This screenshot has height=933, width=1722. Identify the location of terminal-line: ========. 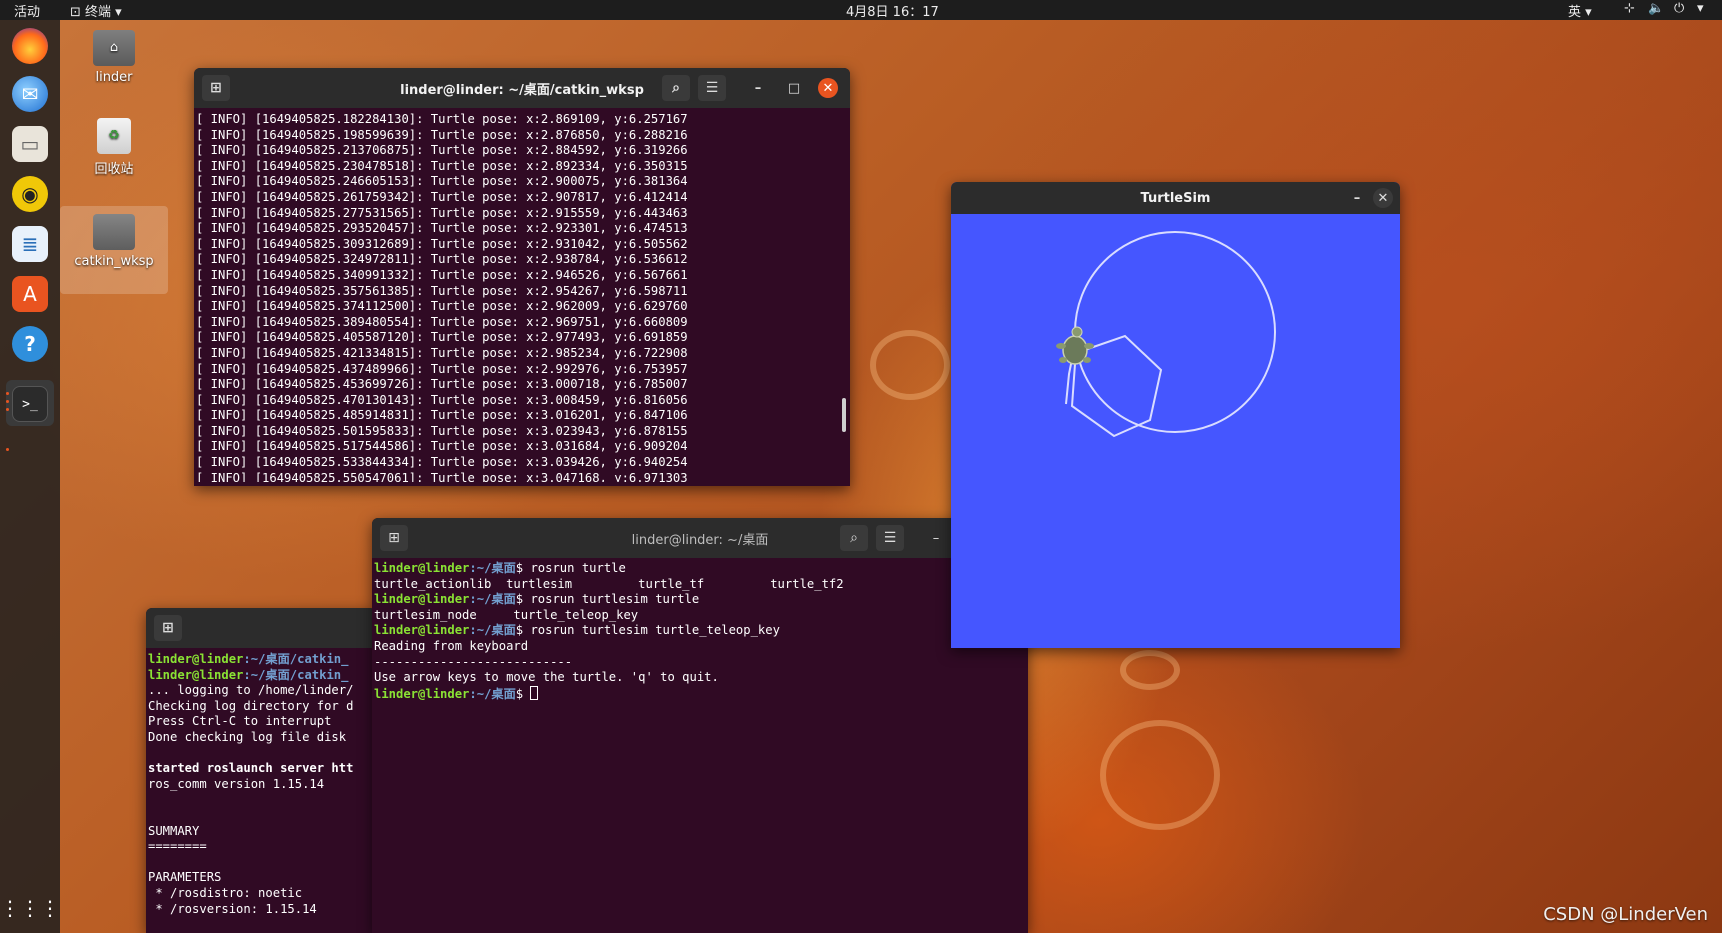
(177, 846).